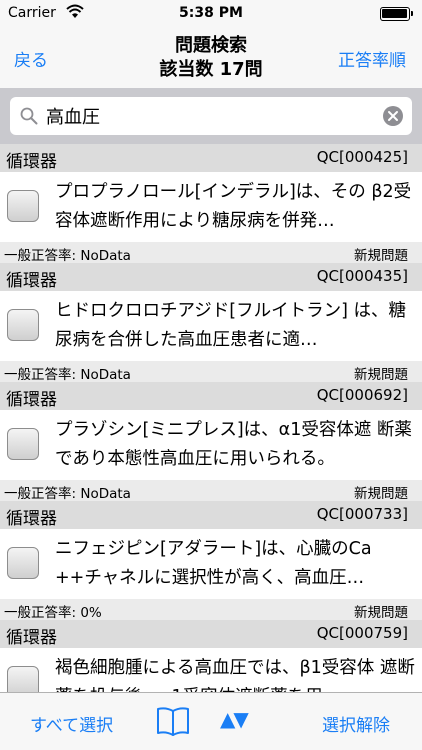 Image resolution: width=422 pixels, height=750 pixels. What do you see at coordinates (211, 58) in the screenshot?
I see `navigation-bar: 戻る 問題検索 該当数 17問 正答率順` at bounding box center [211, 58].